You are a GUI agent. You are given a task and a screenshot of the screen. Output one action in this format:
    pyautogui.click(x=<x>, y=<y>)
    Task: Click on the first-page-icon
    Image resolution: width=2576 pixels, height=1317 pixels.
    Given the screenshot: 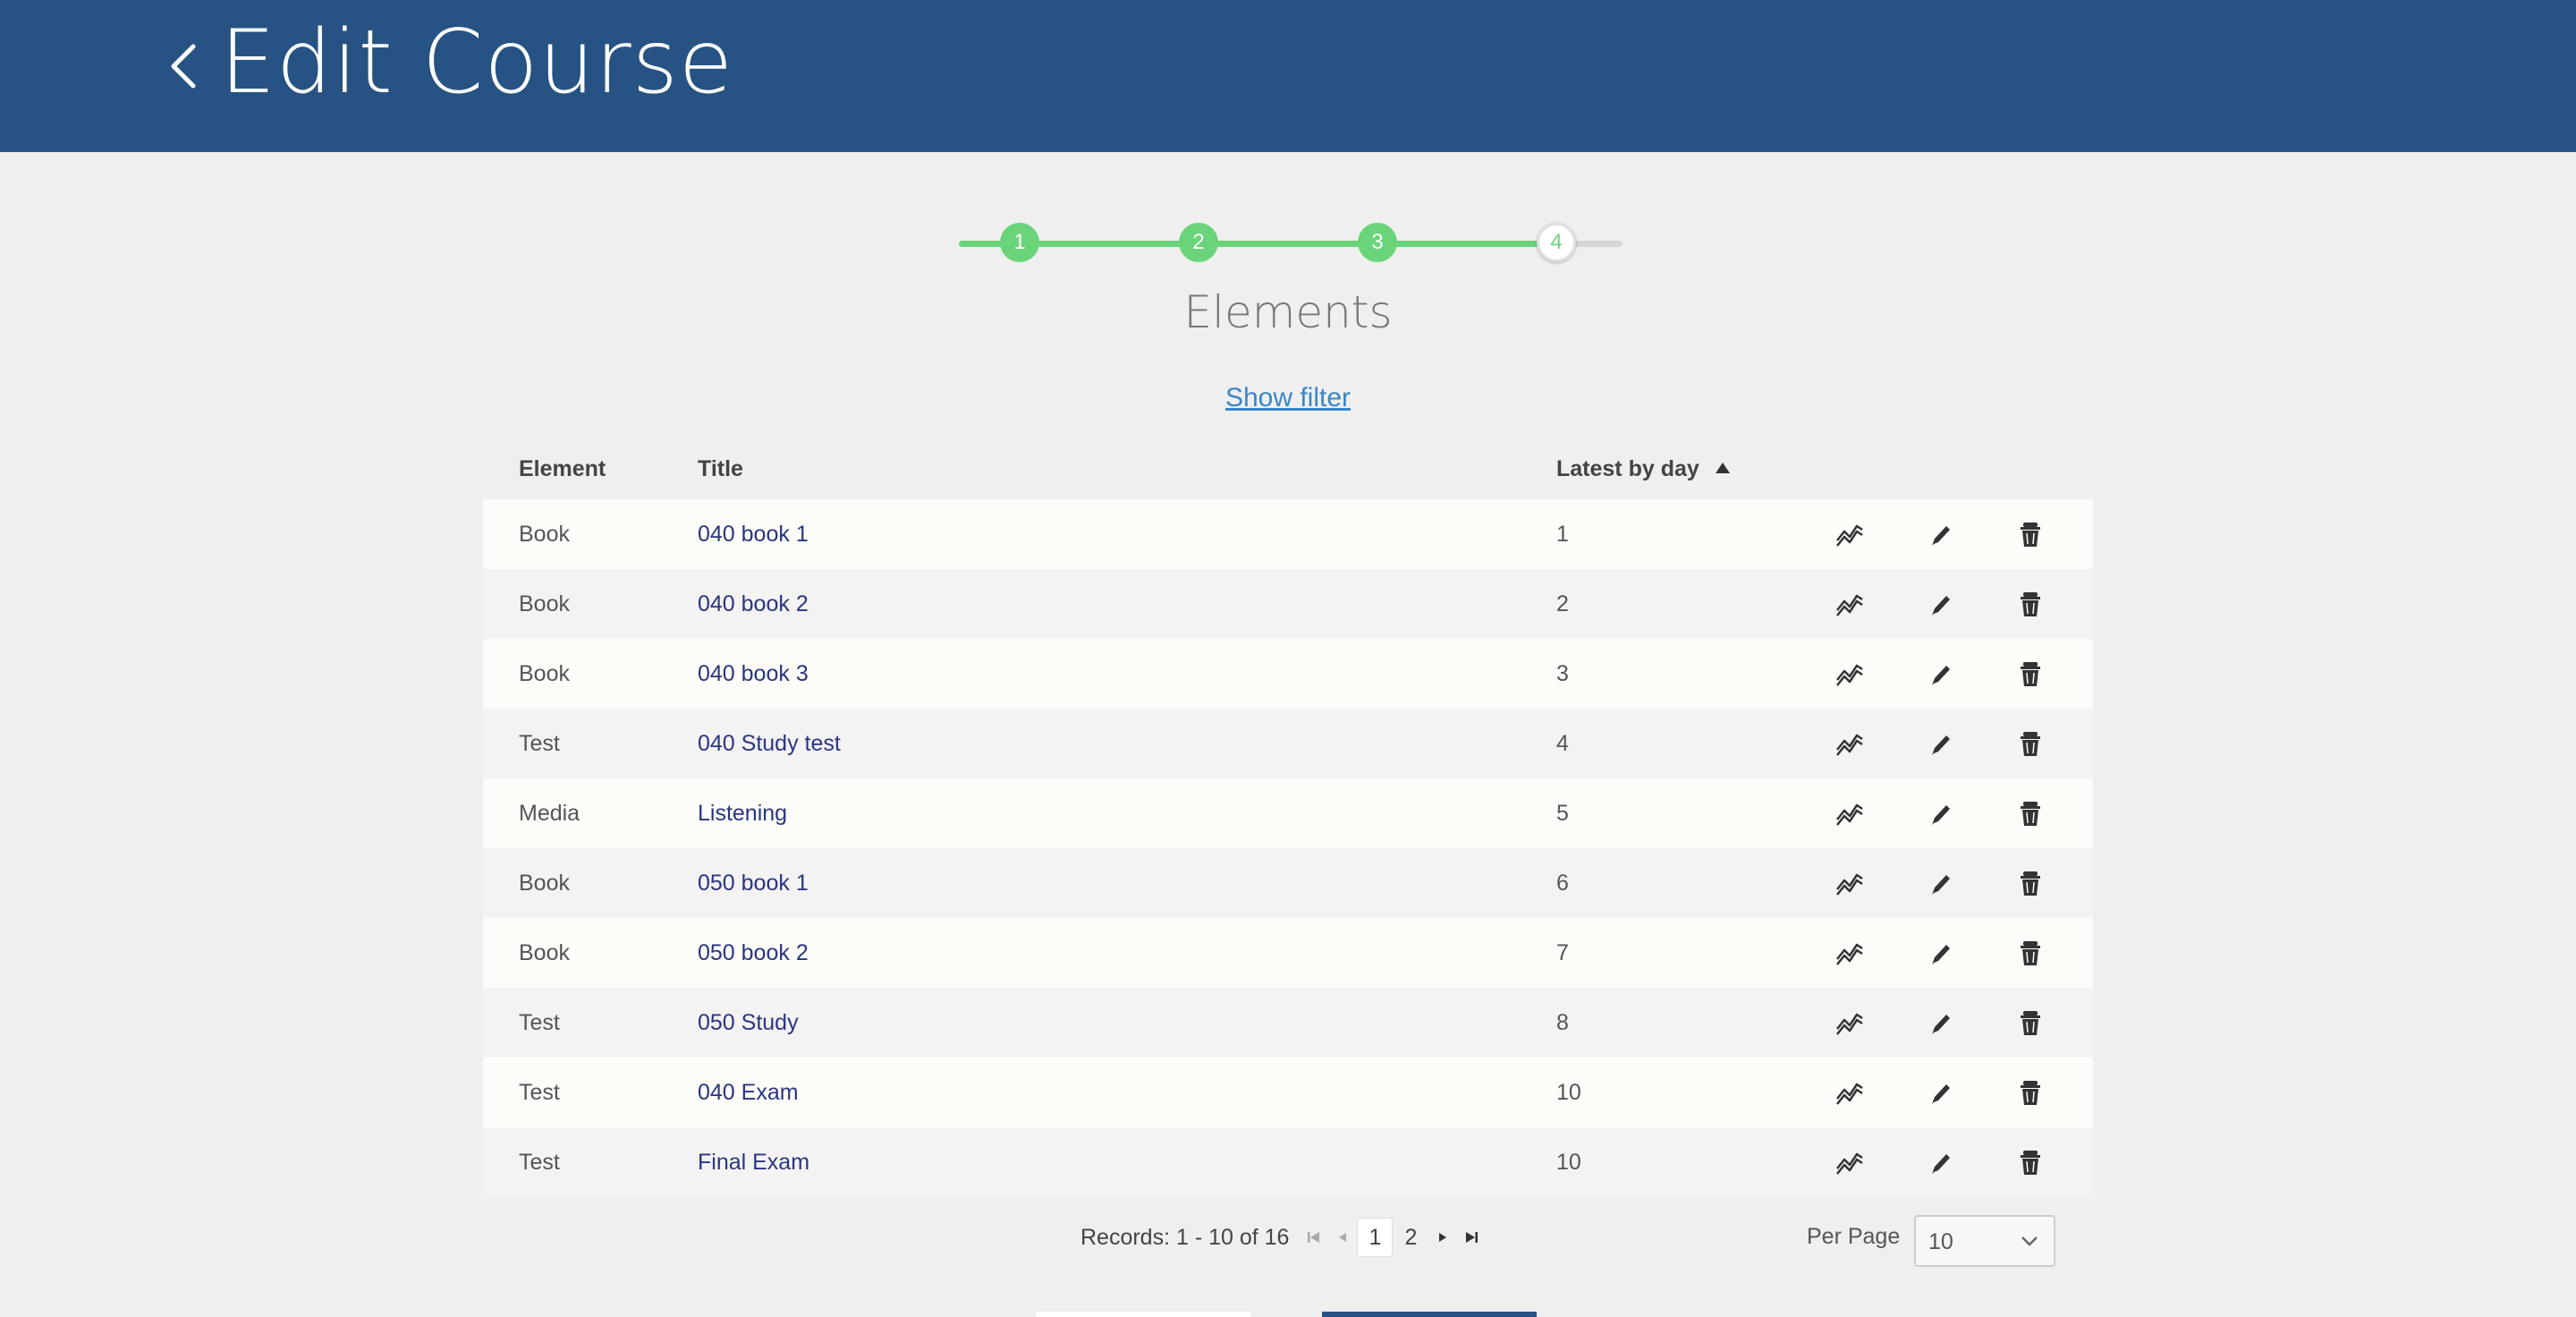 What is the action you would take?
    pyautogui.click(x=1314, y=1237)
    